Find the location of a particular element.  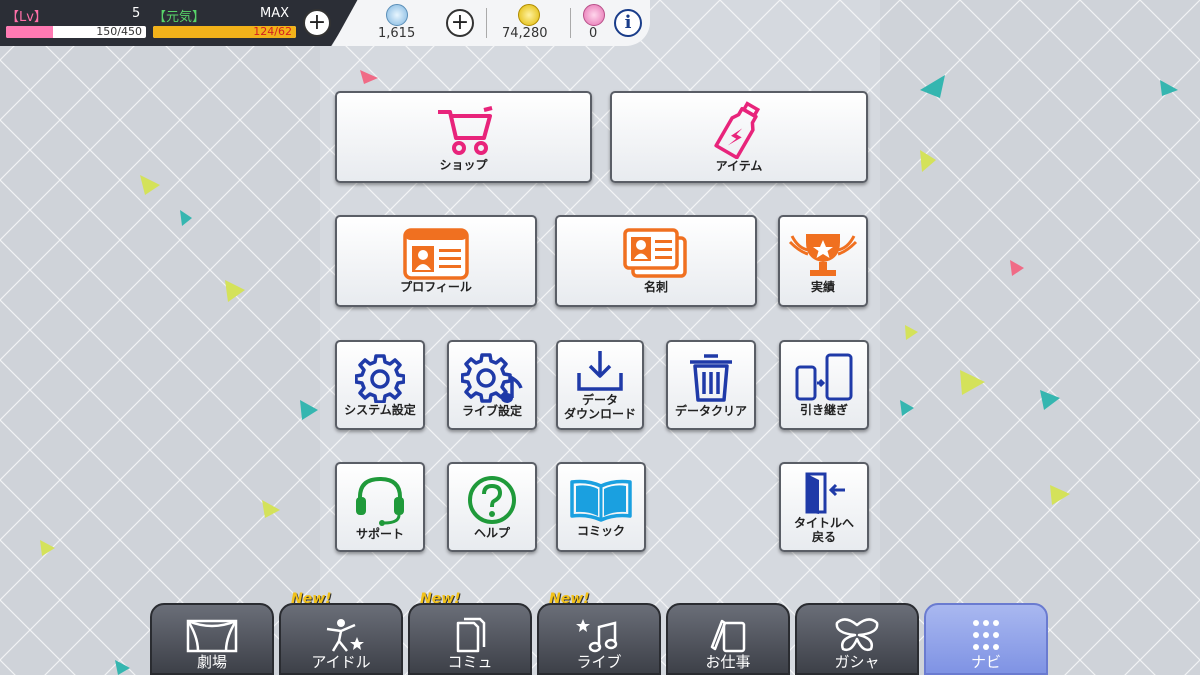

transfer-button: 引き継ぎ is located at coordinates (824, 385).